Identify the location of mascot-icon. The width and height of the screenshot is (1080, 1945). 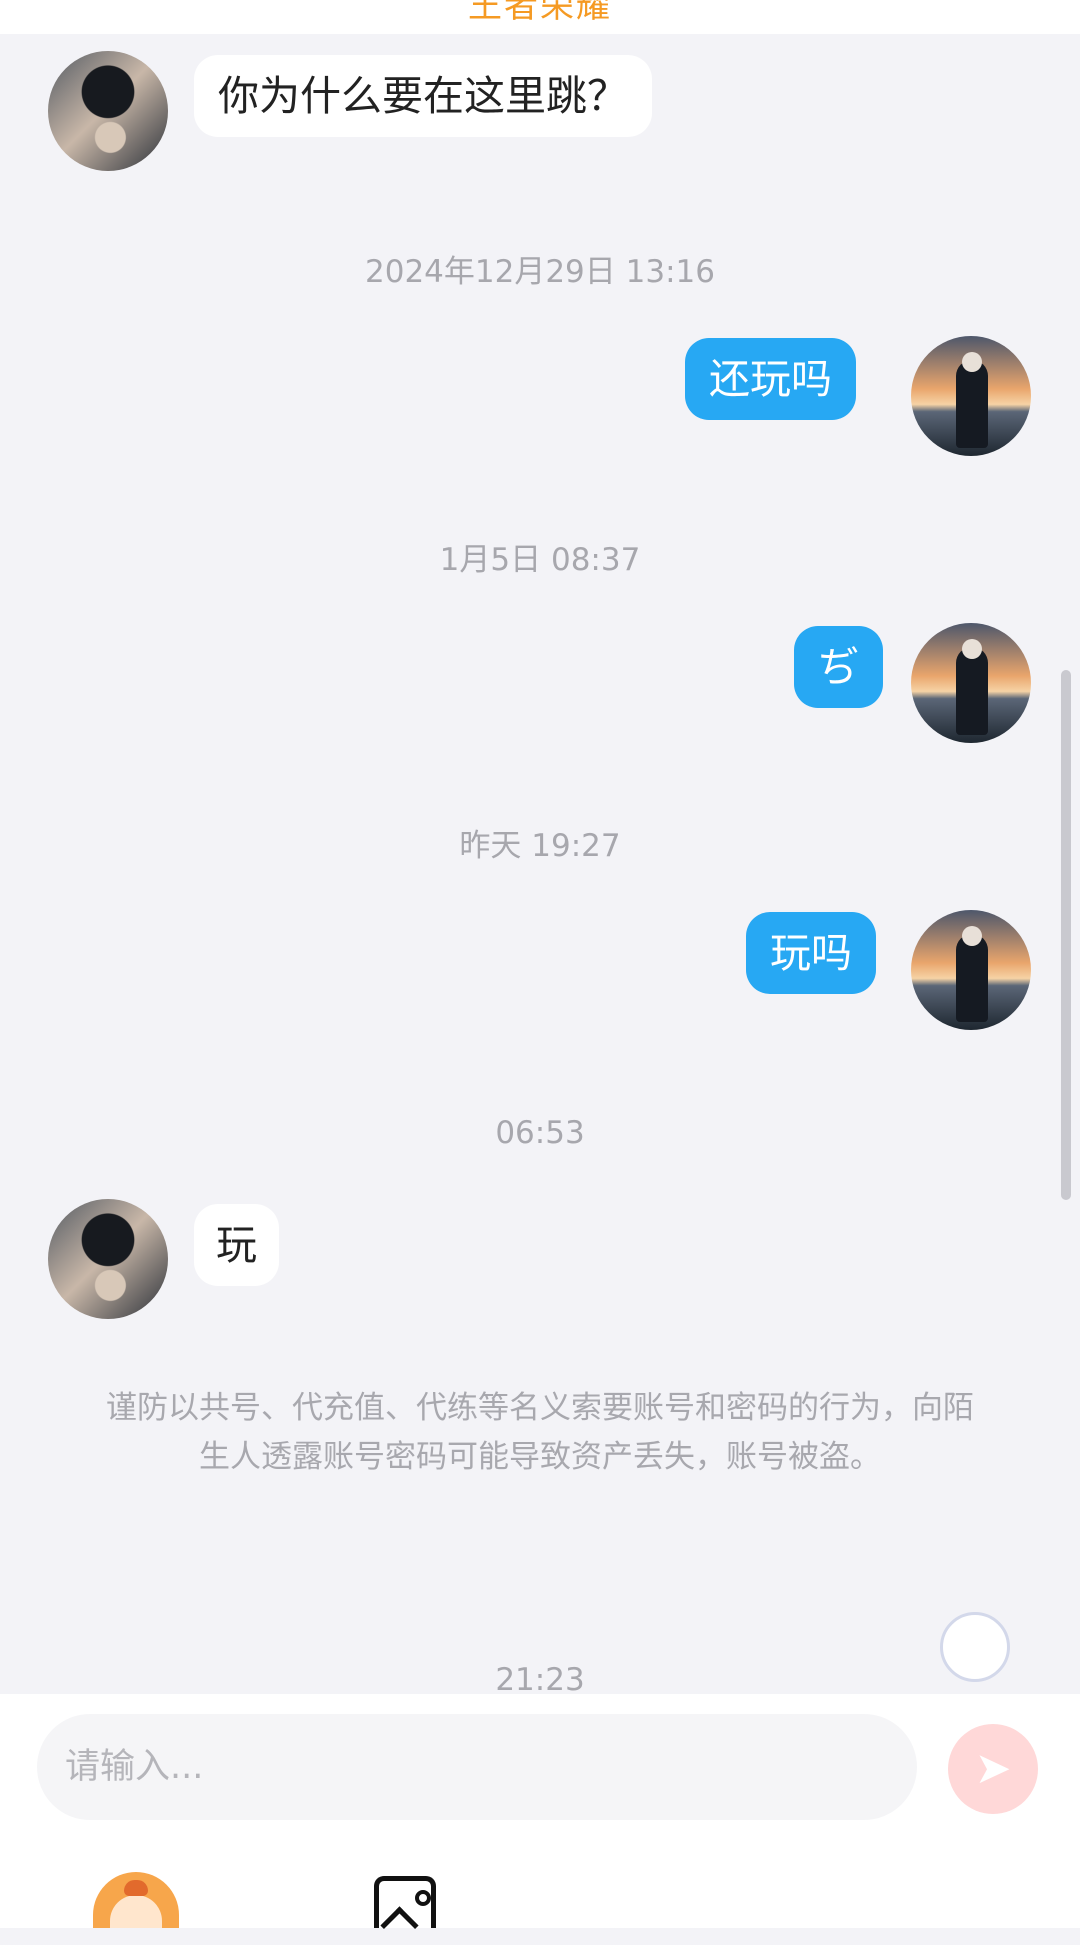
(136, 1900).